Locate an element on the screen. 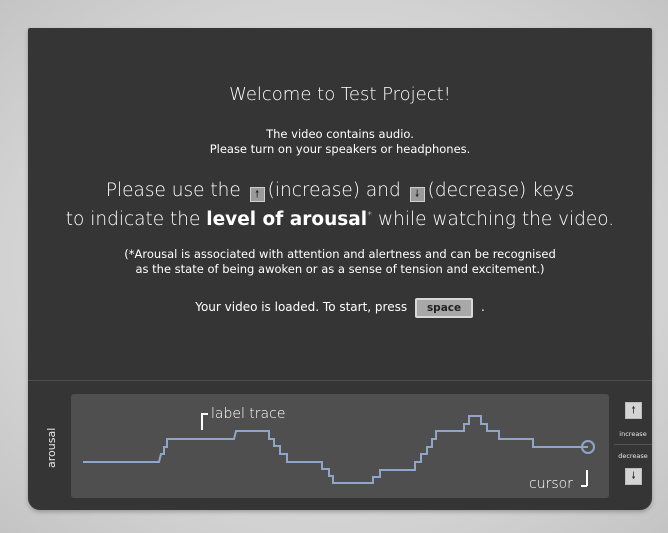 This screenshot has width=668, height=533. divider is located at coordinates (340, 380).